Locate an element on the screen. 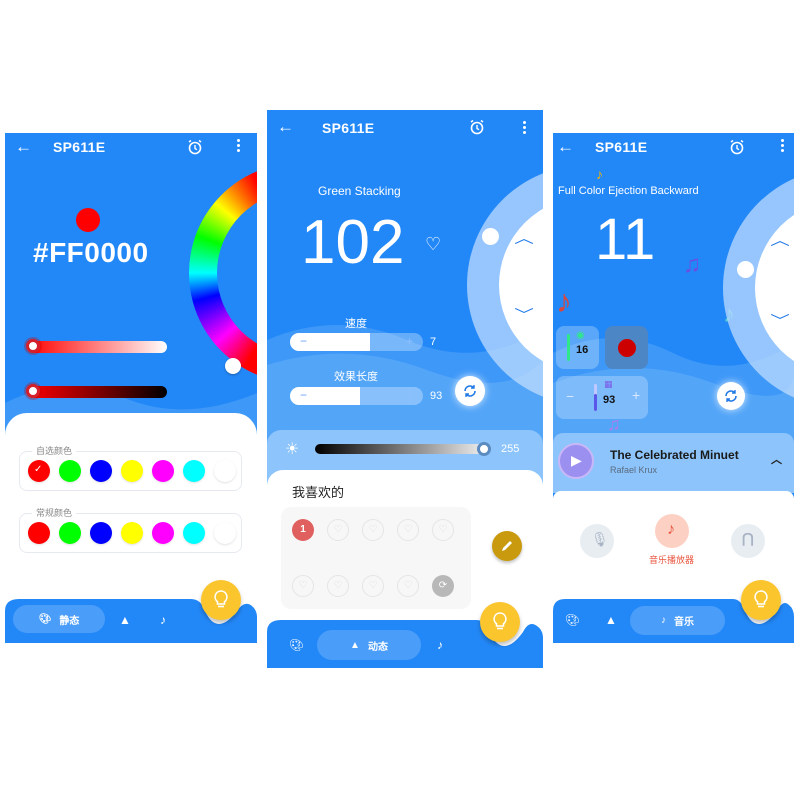  expand-chevron-up-icon: ︿ is located at coordinates (776, 459).